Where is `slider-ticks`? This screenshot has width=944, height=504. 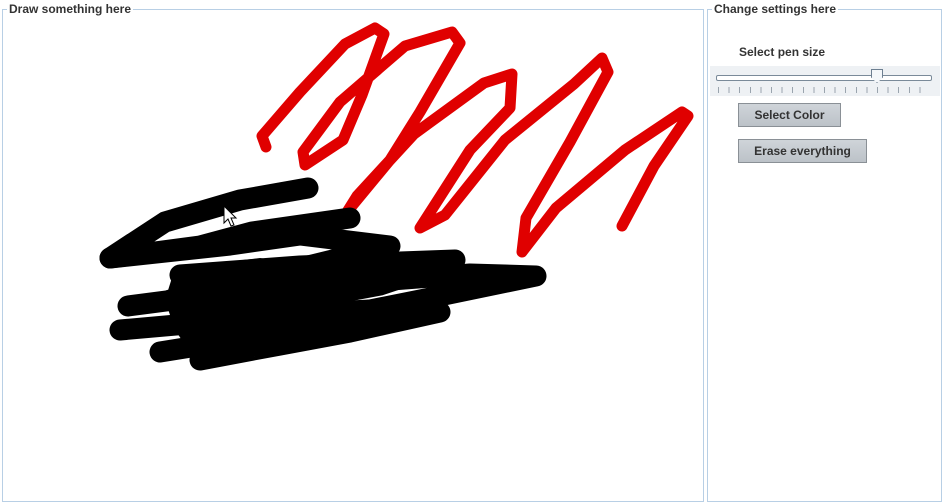 slider-ticks is located at coordinates (824, 90).